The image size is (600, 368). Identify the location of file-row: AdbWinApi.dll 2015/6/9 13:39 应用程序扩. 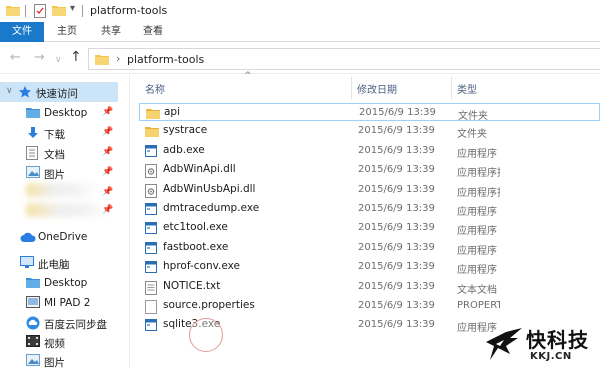
(369, 170).